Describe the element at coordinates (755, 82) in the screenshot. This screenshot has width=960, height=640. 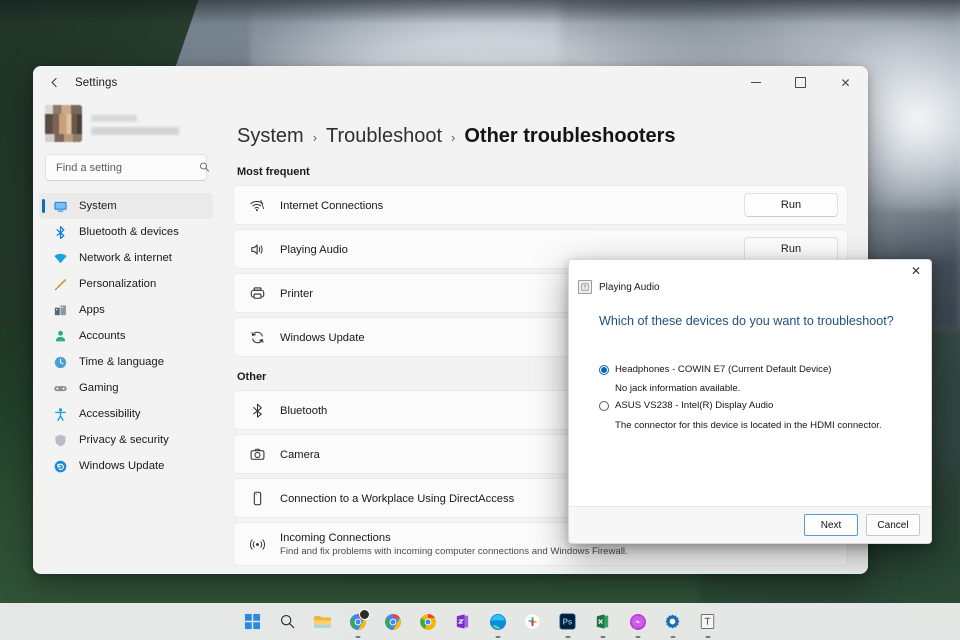
I see `minimize-button` at that location.